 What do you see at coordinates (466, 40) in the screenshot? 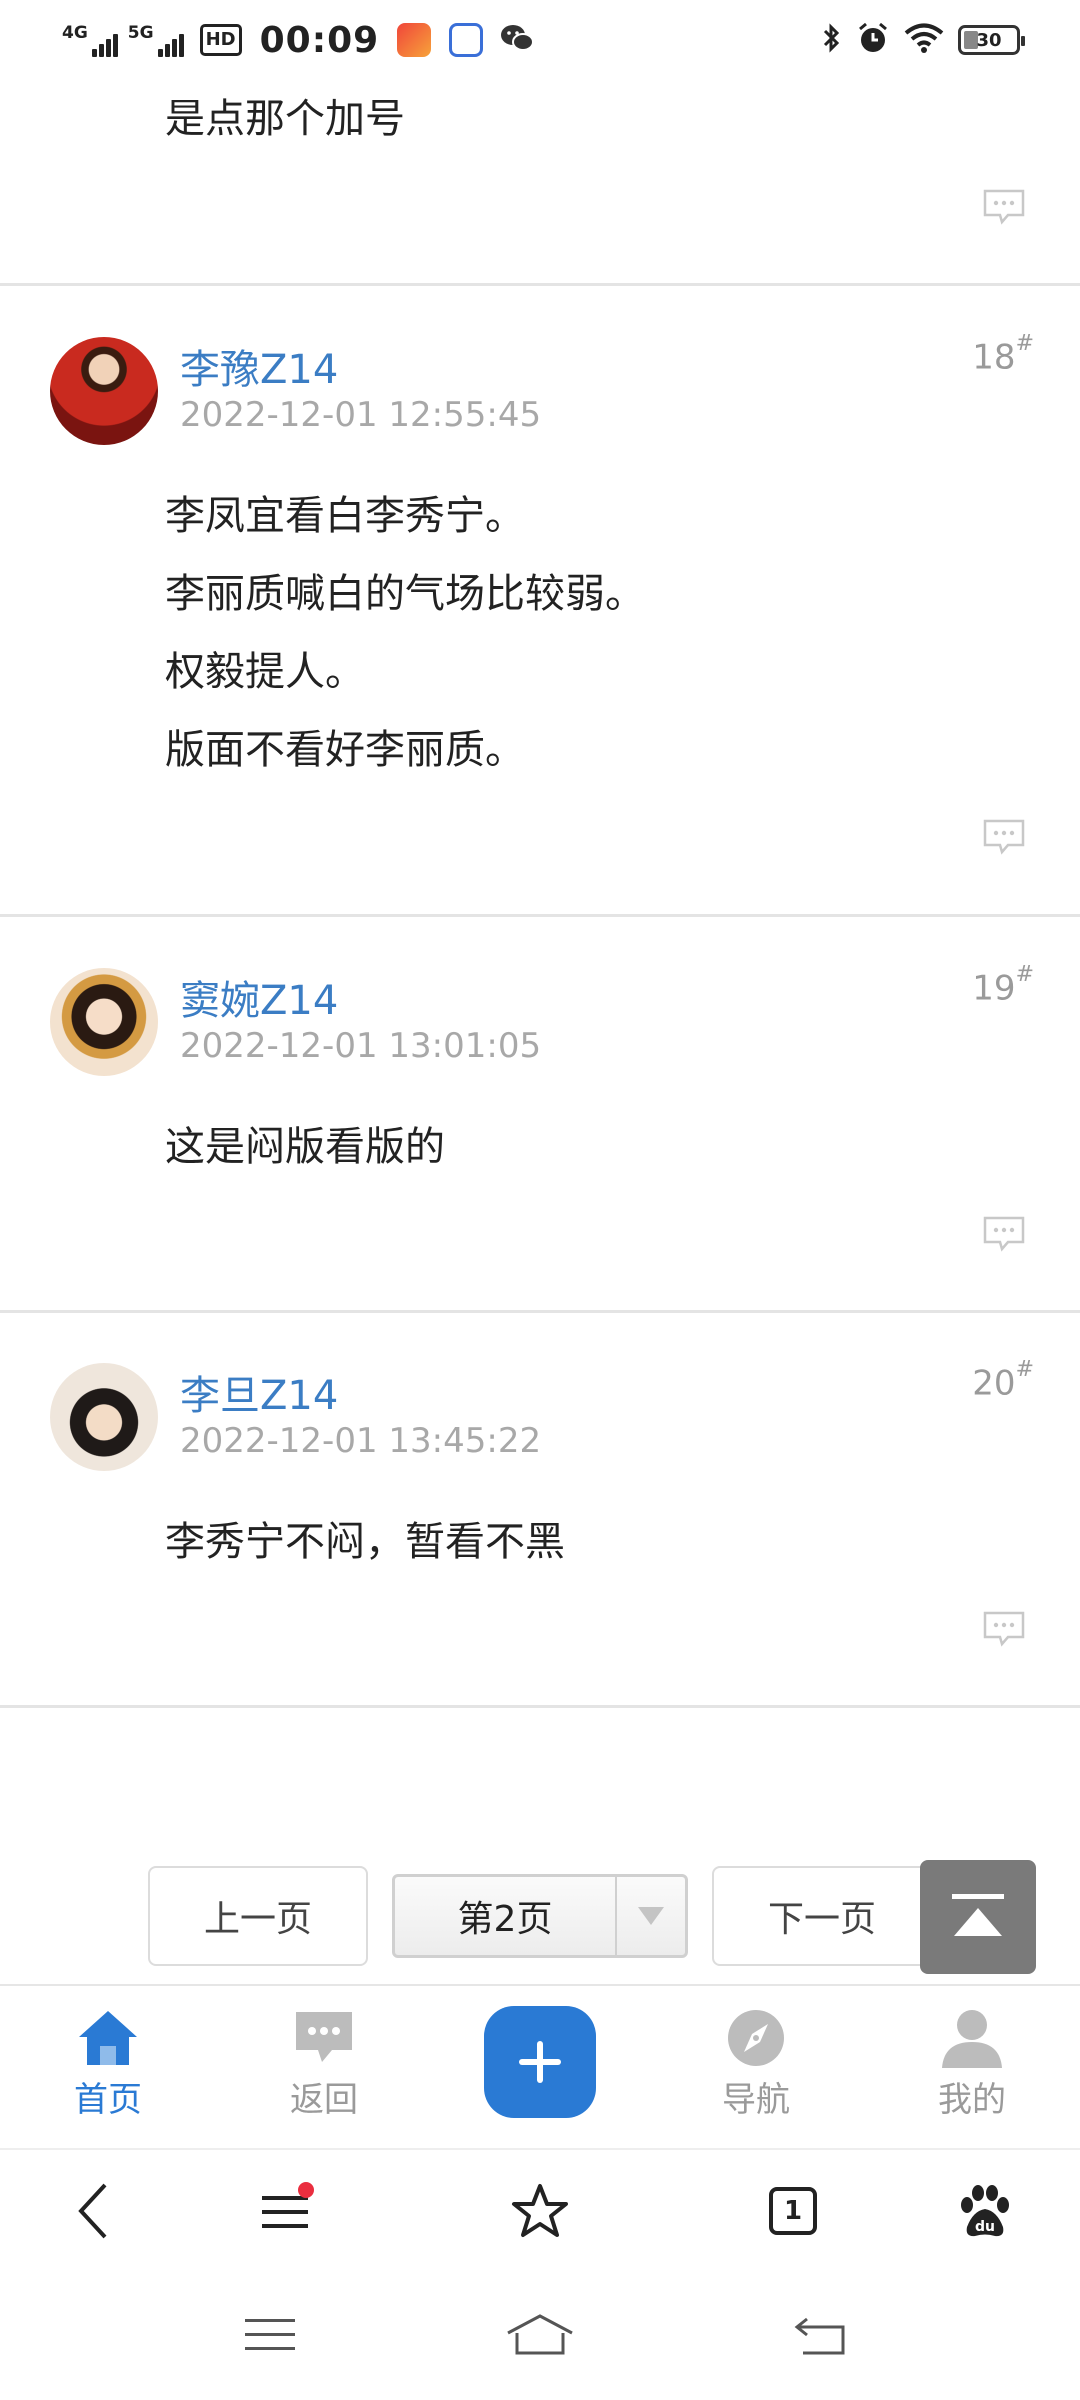
I see `baidu-notification-icon` at bounding box center [466, 40].